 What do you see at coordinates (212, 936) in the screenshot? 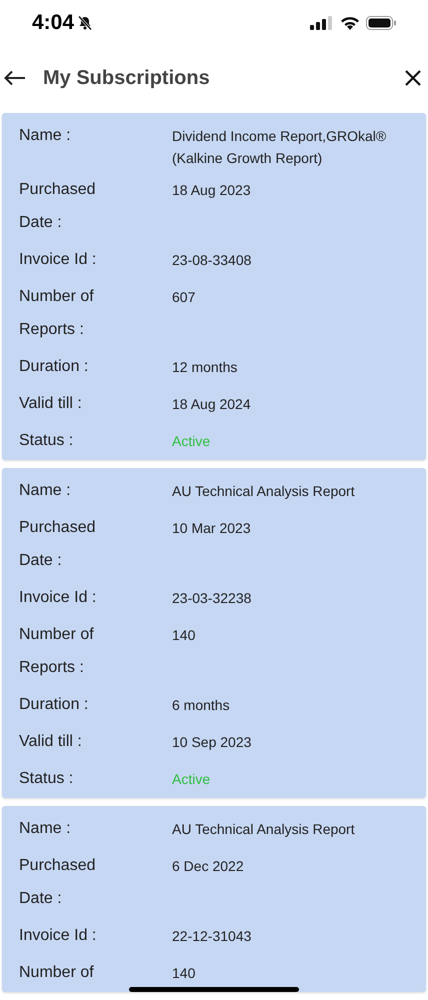
I see `field-value: 22-12-31043` at bounding box center [212, 936].